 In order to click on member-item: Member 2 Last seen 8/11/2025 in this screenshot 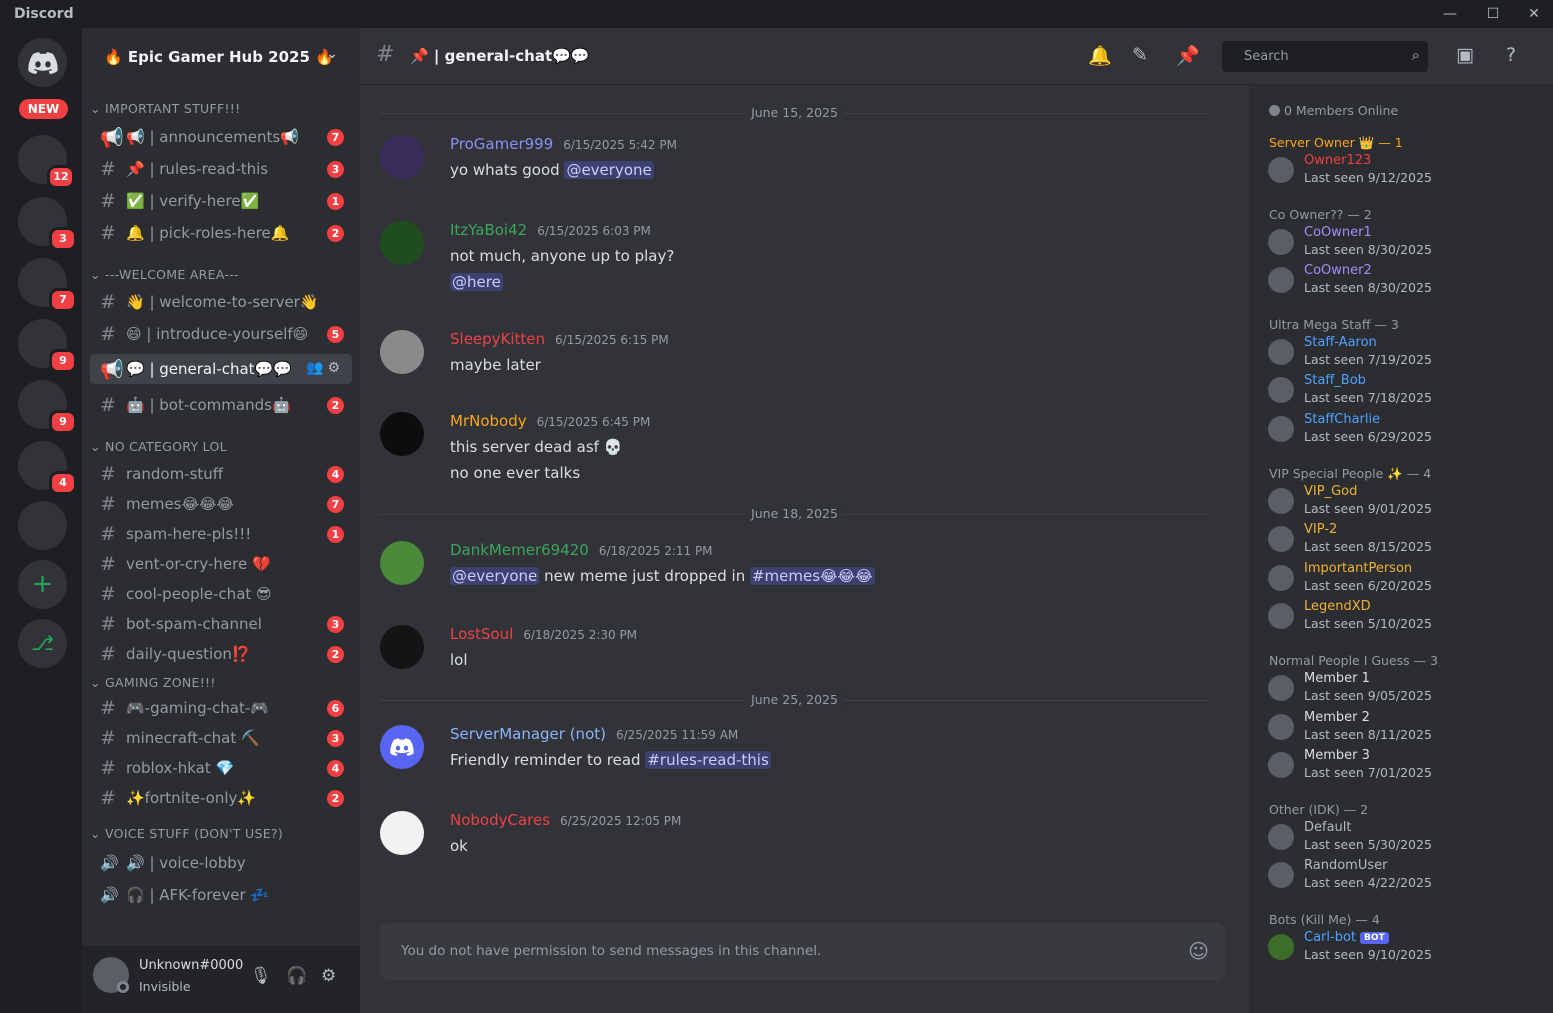, I will do `click(1403, 728)`.